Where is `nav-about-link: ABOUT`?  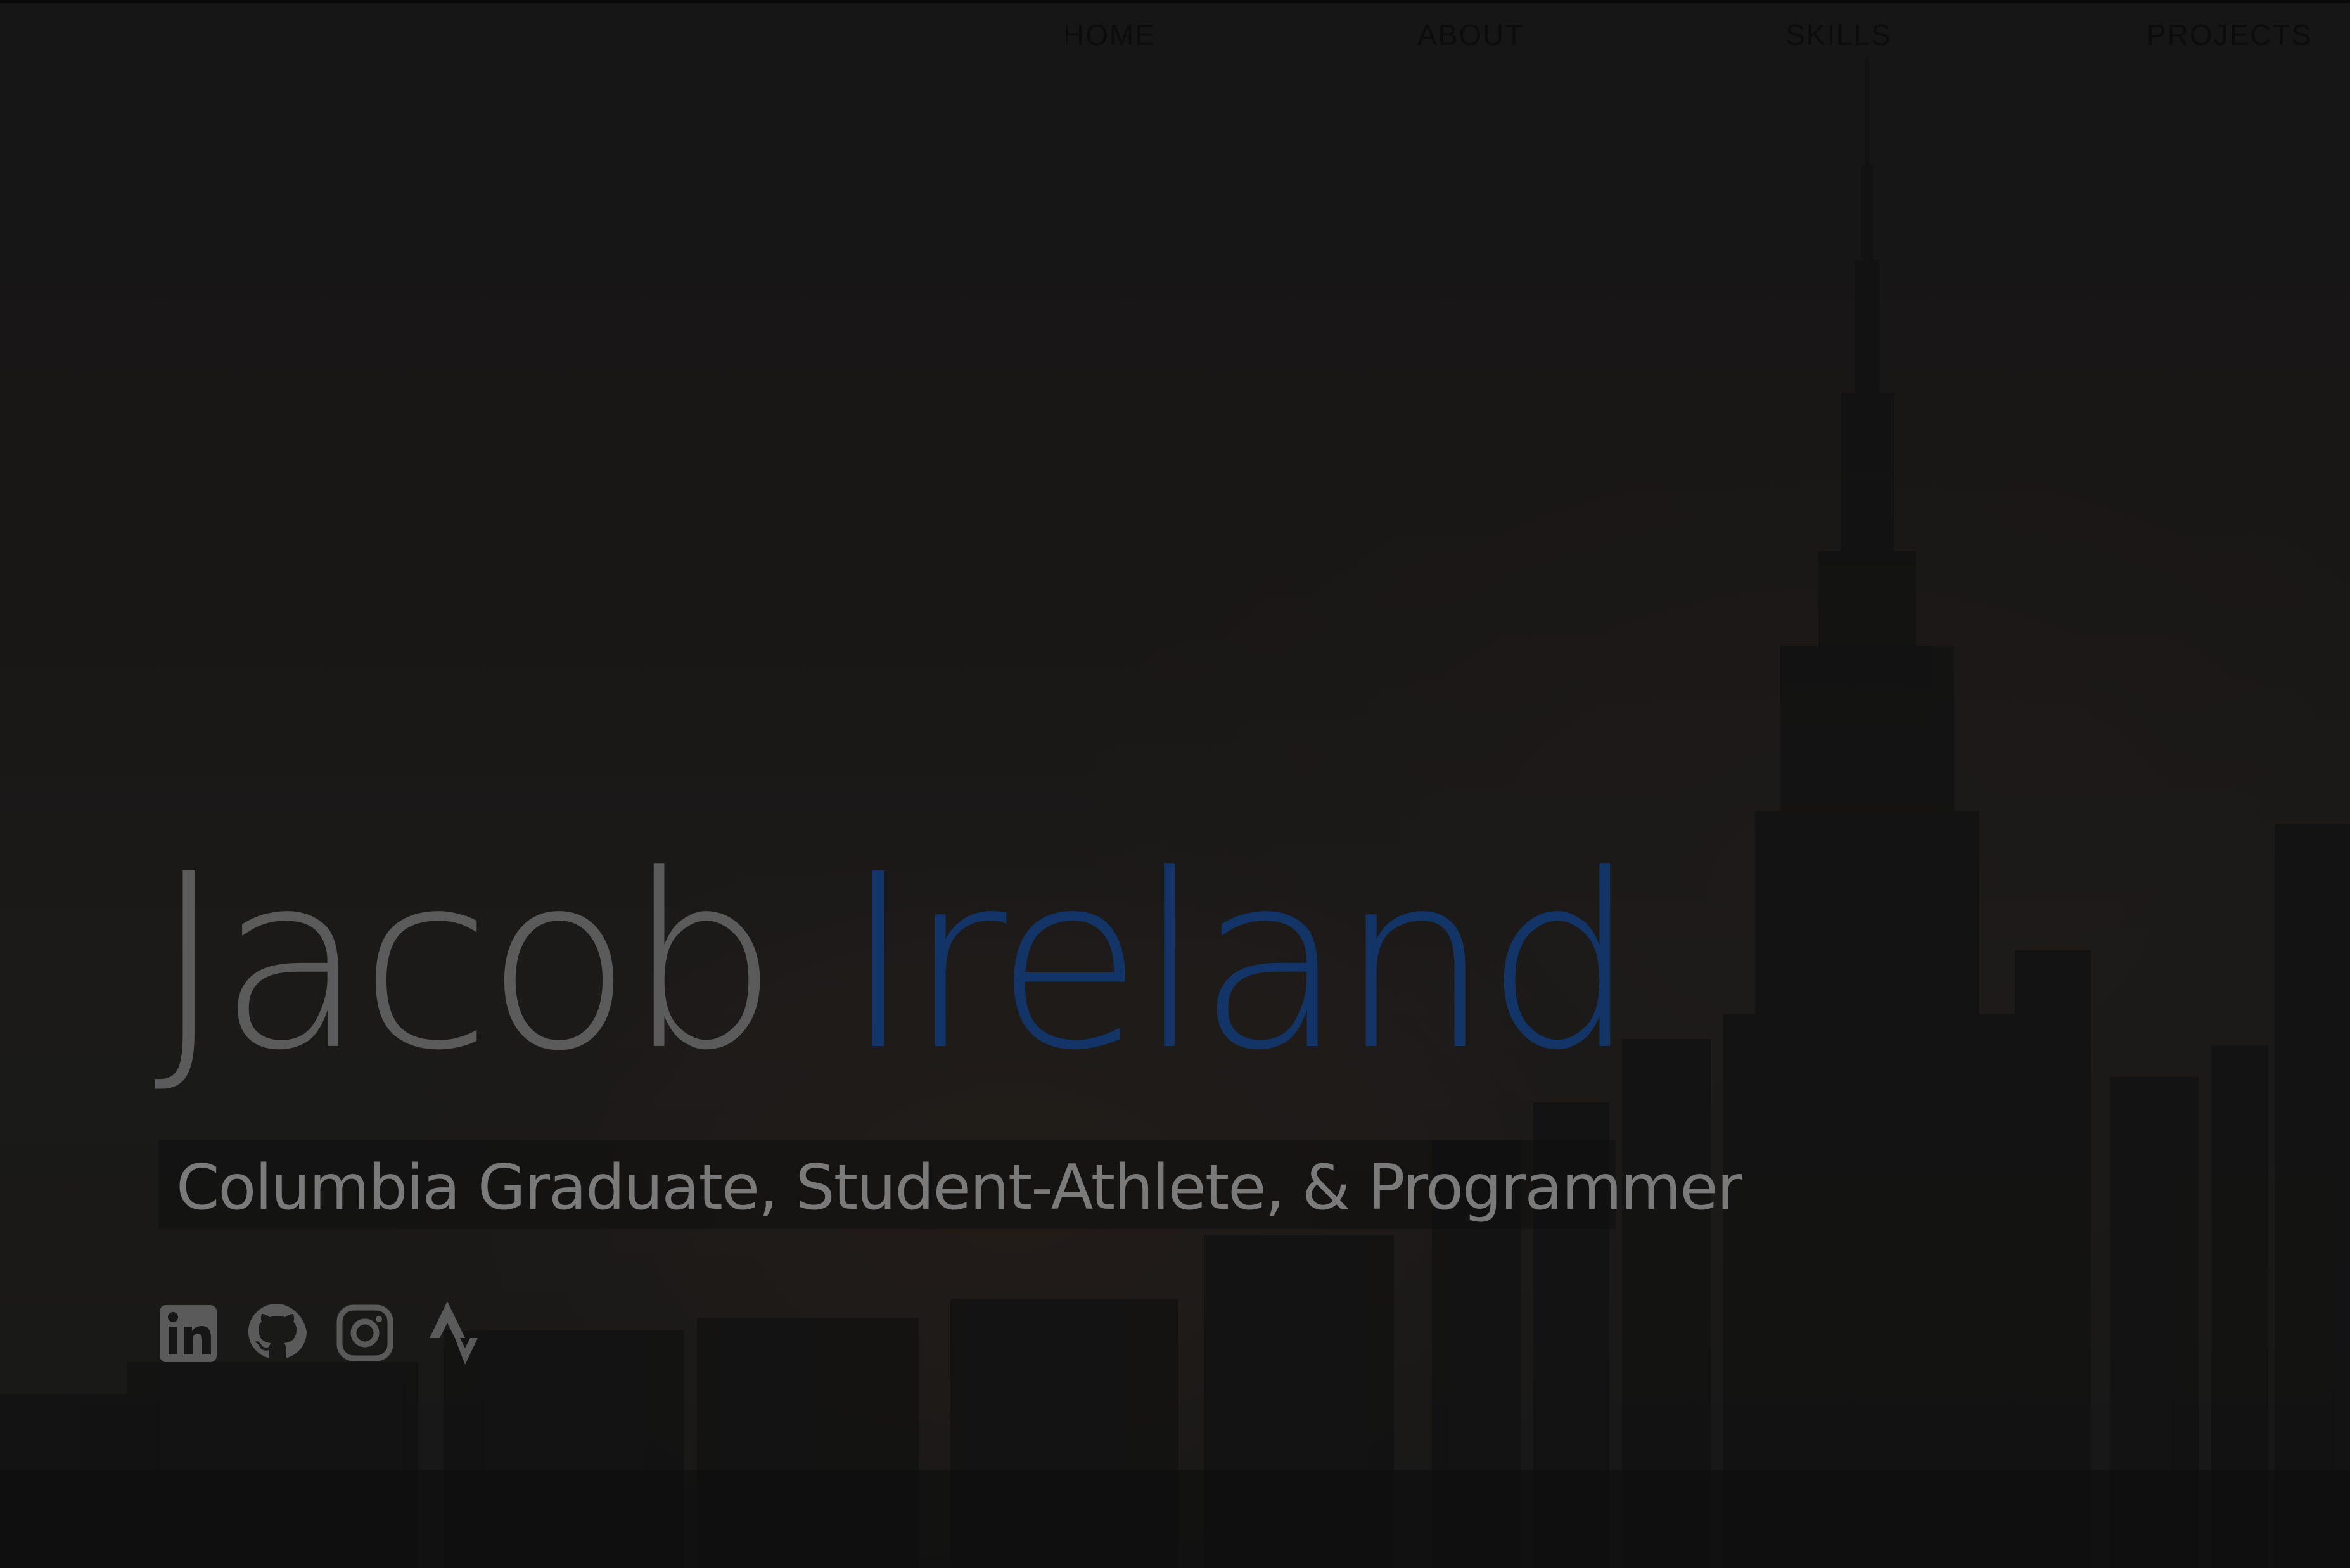 nav-about-link: ABOUT is located at coordinates (1470, 35).